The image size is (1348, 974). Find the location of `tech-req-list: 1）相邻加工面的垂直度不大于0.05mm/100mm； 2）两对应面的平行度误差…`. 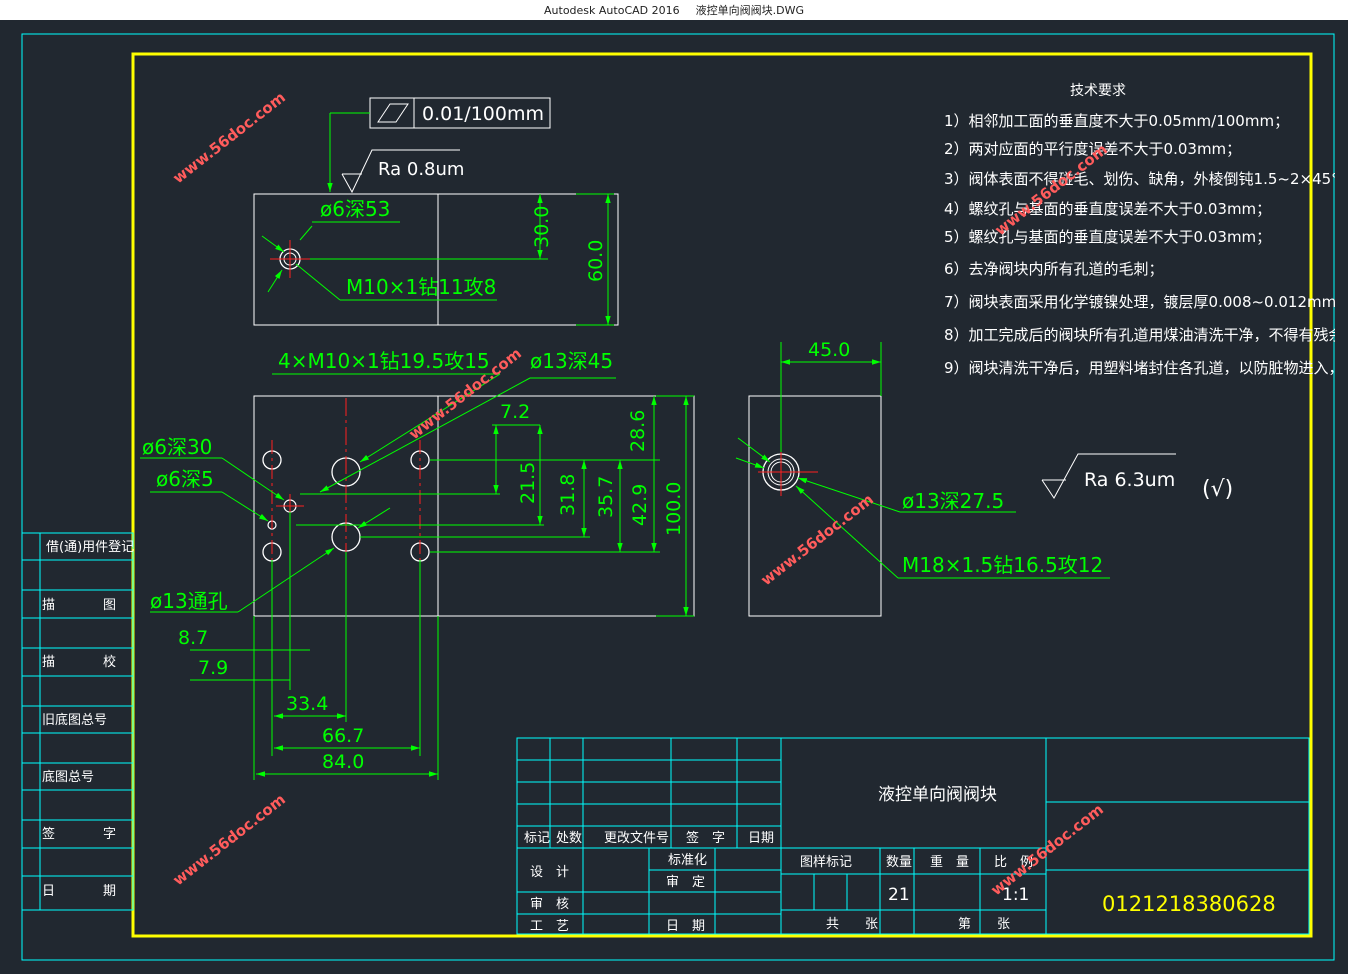

tech-req-list: 1）相邻加工面的垂直度不大于0.05mm/100mm； 2）两对应面的平行度误差… is located at coordinates (1146, 244).